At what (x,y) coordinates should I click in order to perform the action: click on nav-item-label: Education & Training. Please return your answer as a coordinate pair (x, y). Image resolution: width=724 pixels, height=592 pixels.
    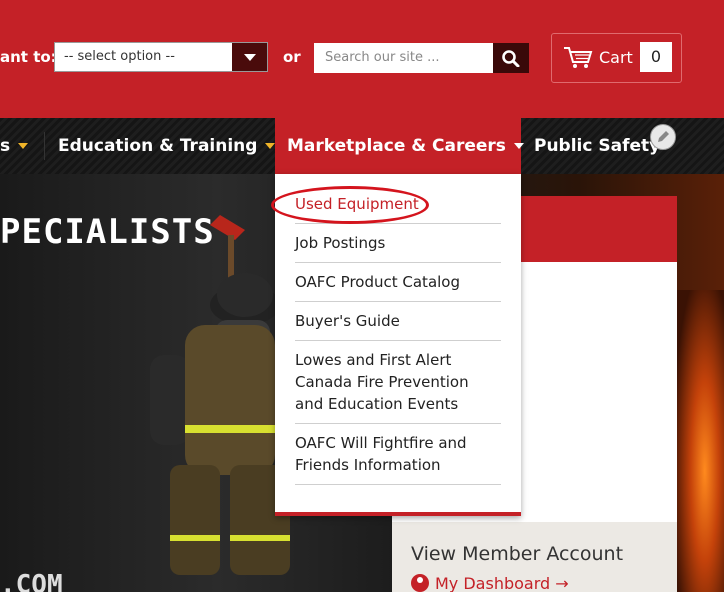
    Looking at the image, I should click on (158, 146).